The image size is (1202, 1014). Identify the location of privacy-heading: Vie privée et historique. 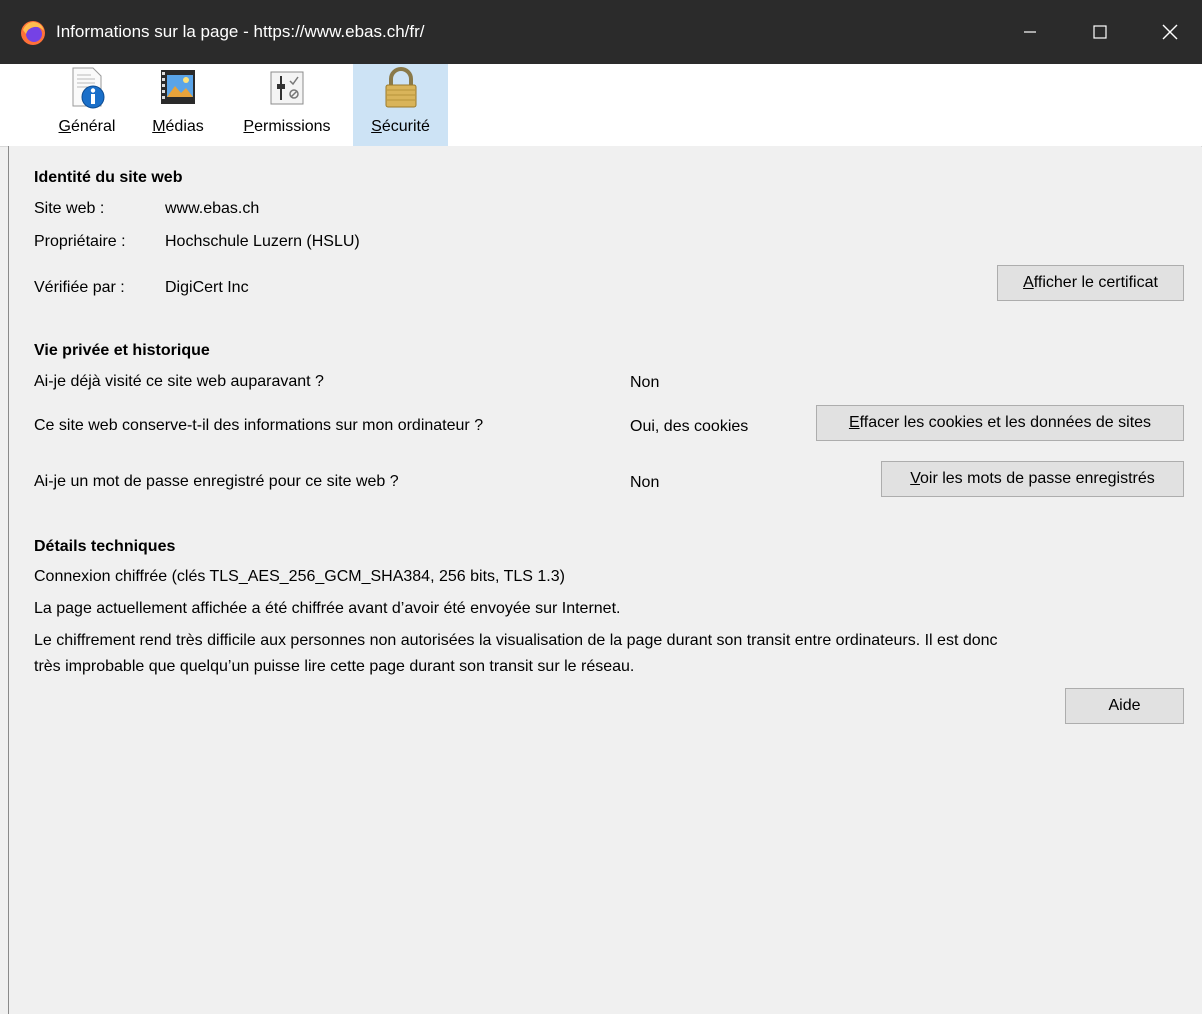
(122, 350).